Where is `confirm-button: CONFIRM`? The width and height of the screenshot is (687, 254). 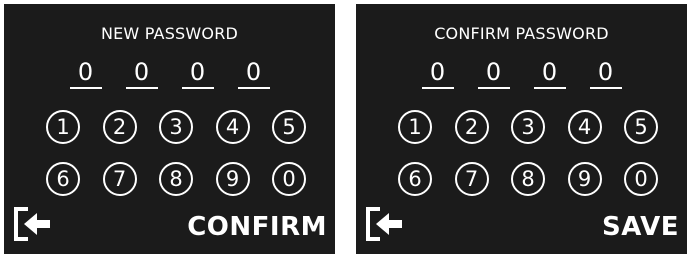 confirm-button: CONFIRM is located at coordinates (257, 227).